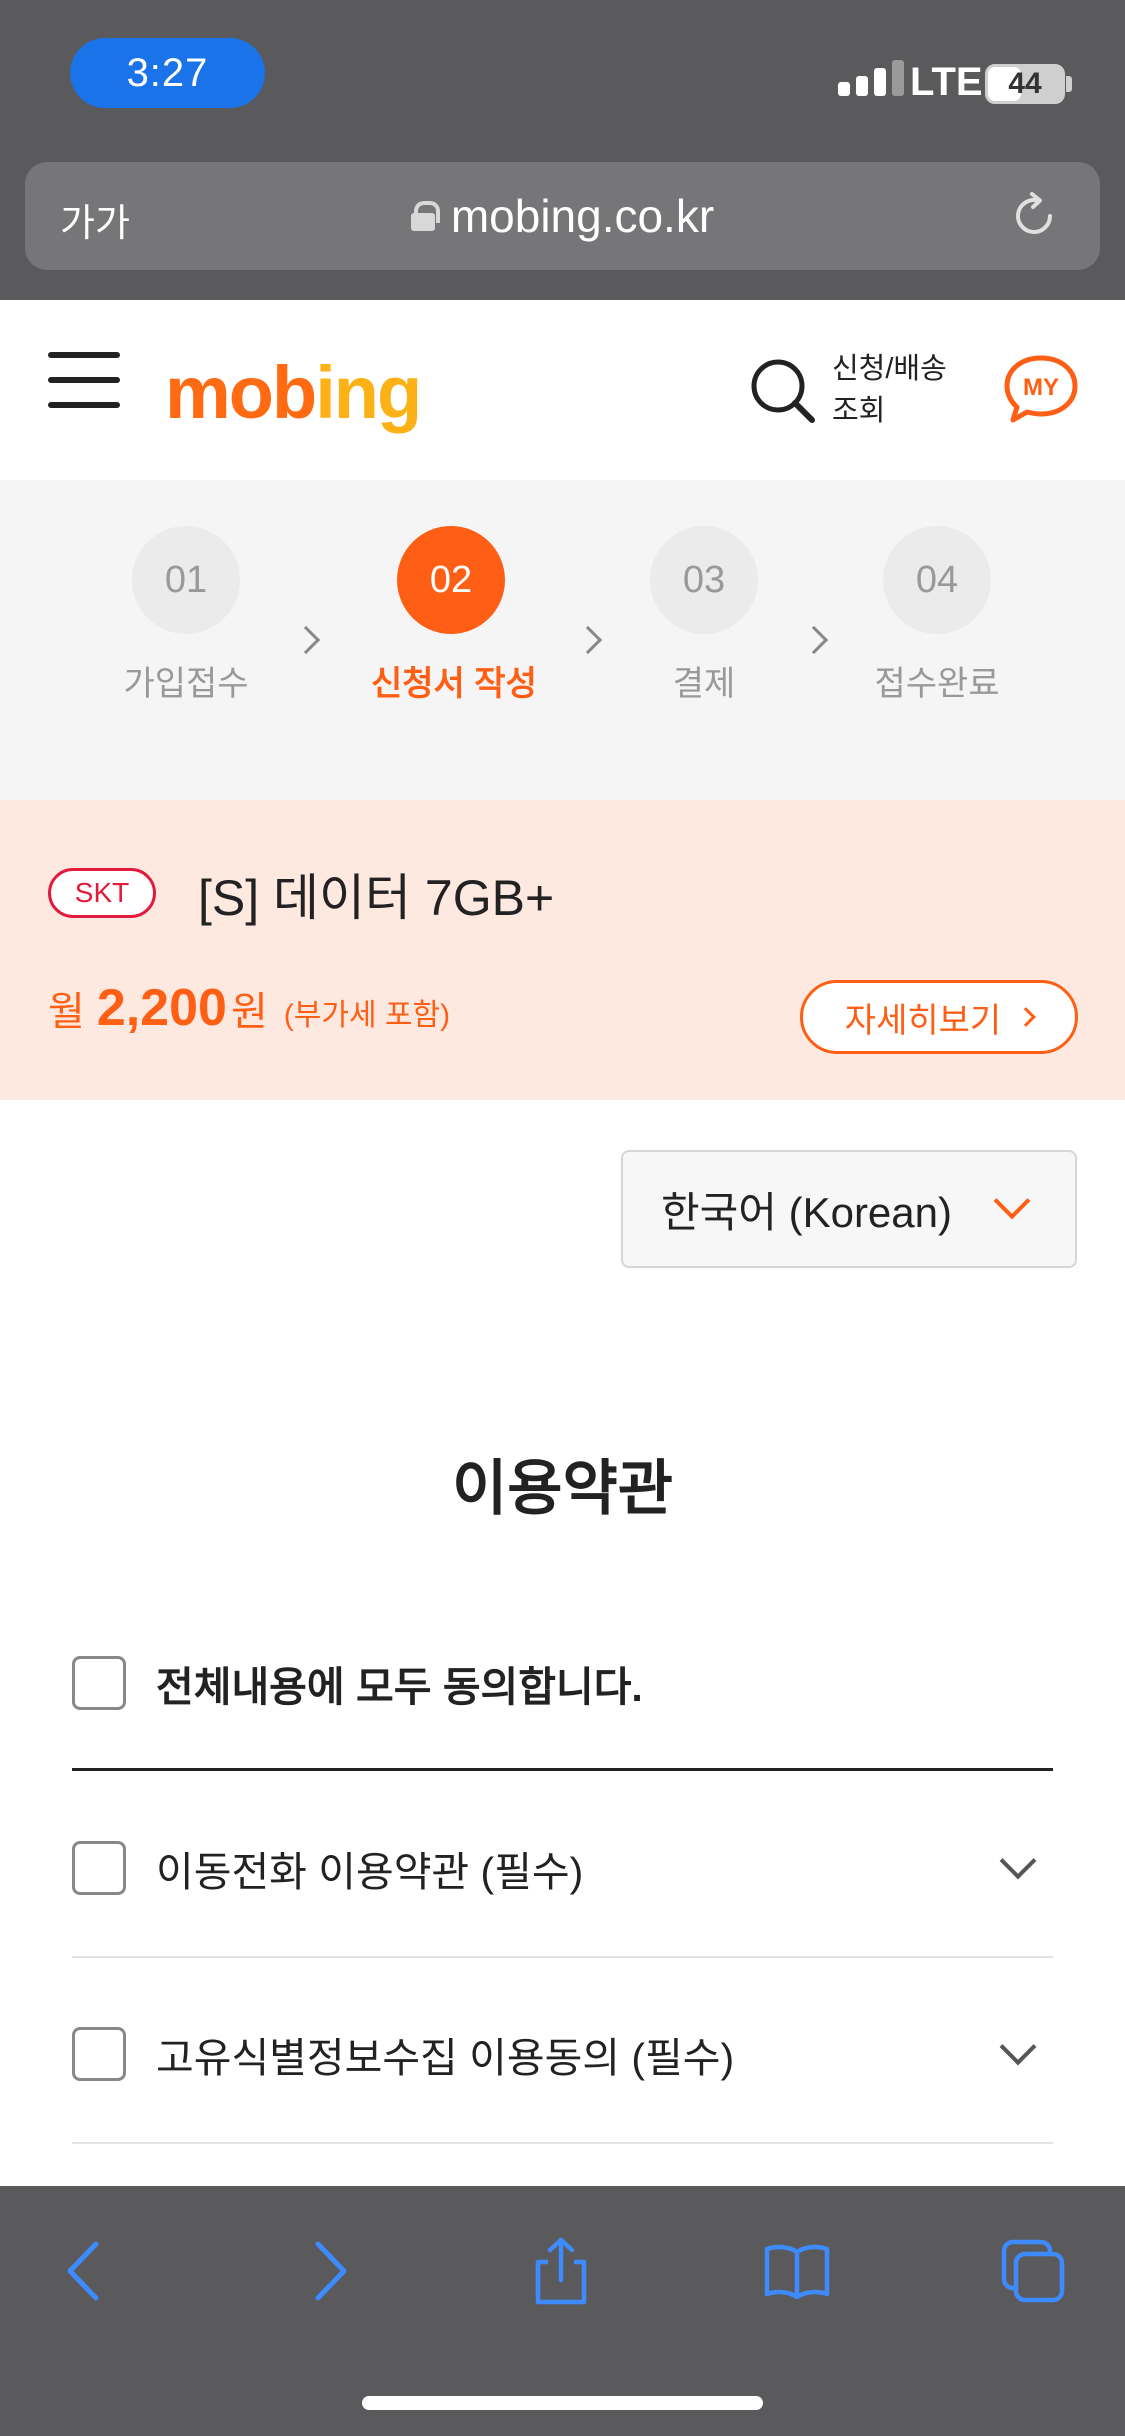  Describe the element at coordinates (293, 392) in the screenshot. I see `mobing-logo: mobing` at that location.